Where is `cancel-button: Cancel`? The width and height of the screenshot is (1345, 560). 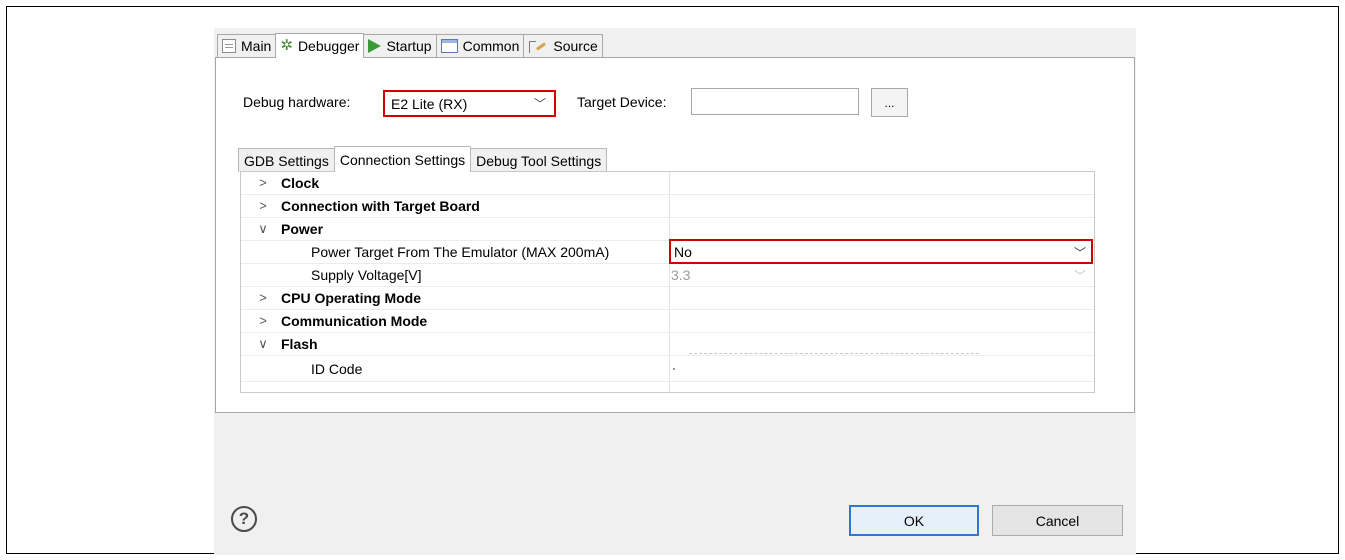 cancel-button: Cancel is located at coordinates (1057, 520).